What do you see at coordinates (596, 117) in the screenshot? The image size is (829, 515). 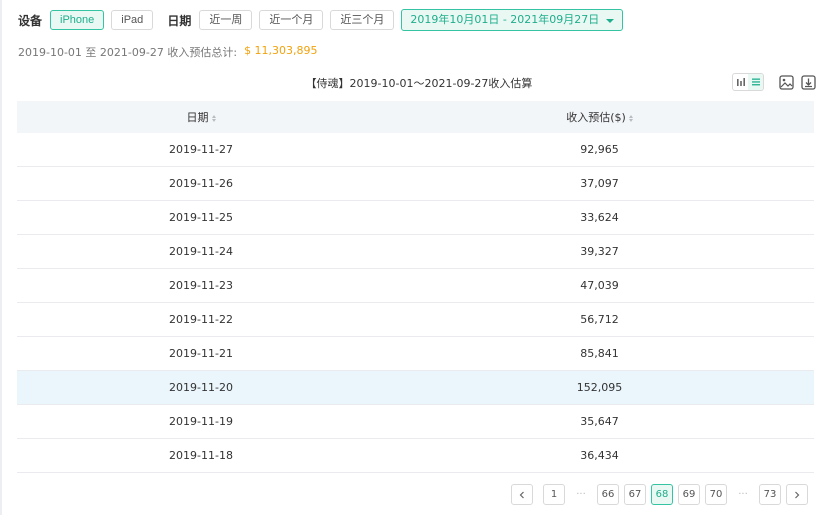 I see `column-header-revenue-label: 收入预估($)` at bounding box center [596, 117].